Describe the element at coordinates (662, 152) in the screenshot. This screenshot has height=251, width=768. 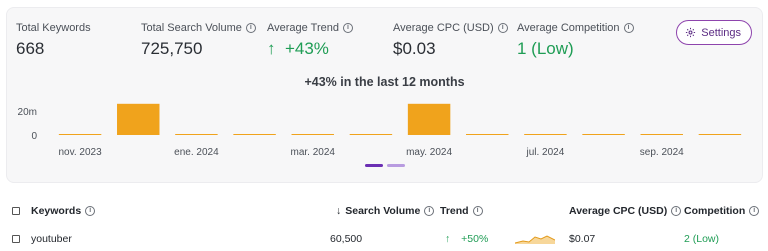
I see `x-tick-label: sep. 2024` at that location.